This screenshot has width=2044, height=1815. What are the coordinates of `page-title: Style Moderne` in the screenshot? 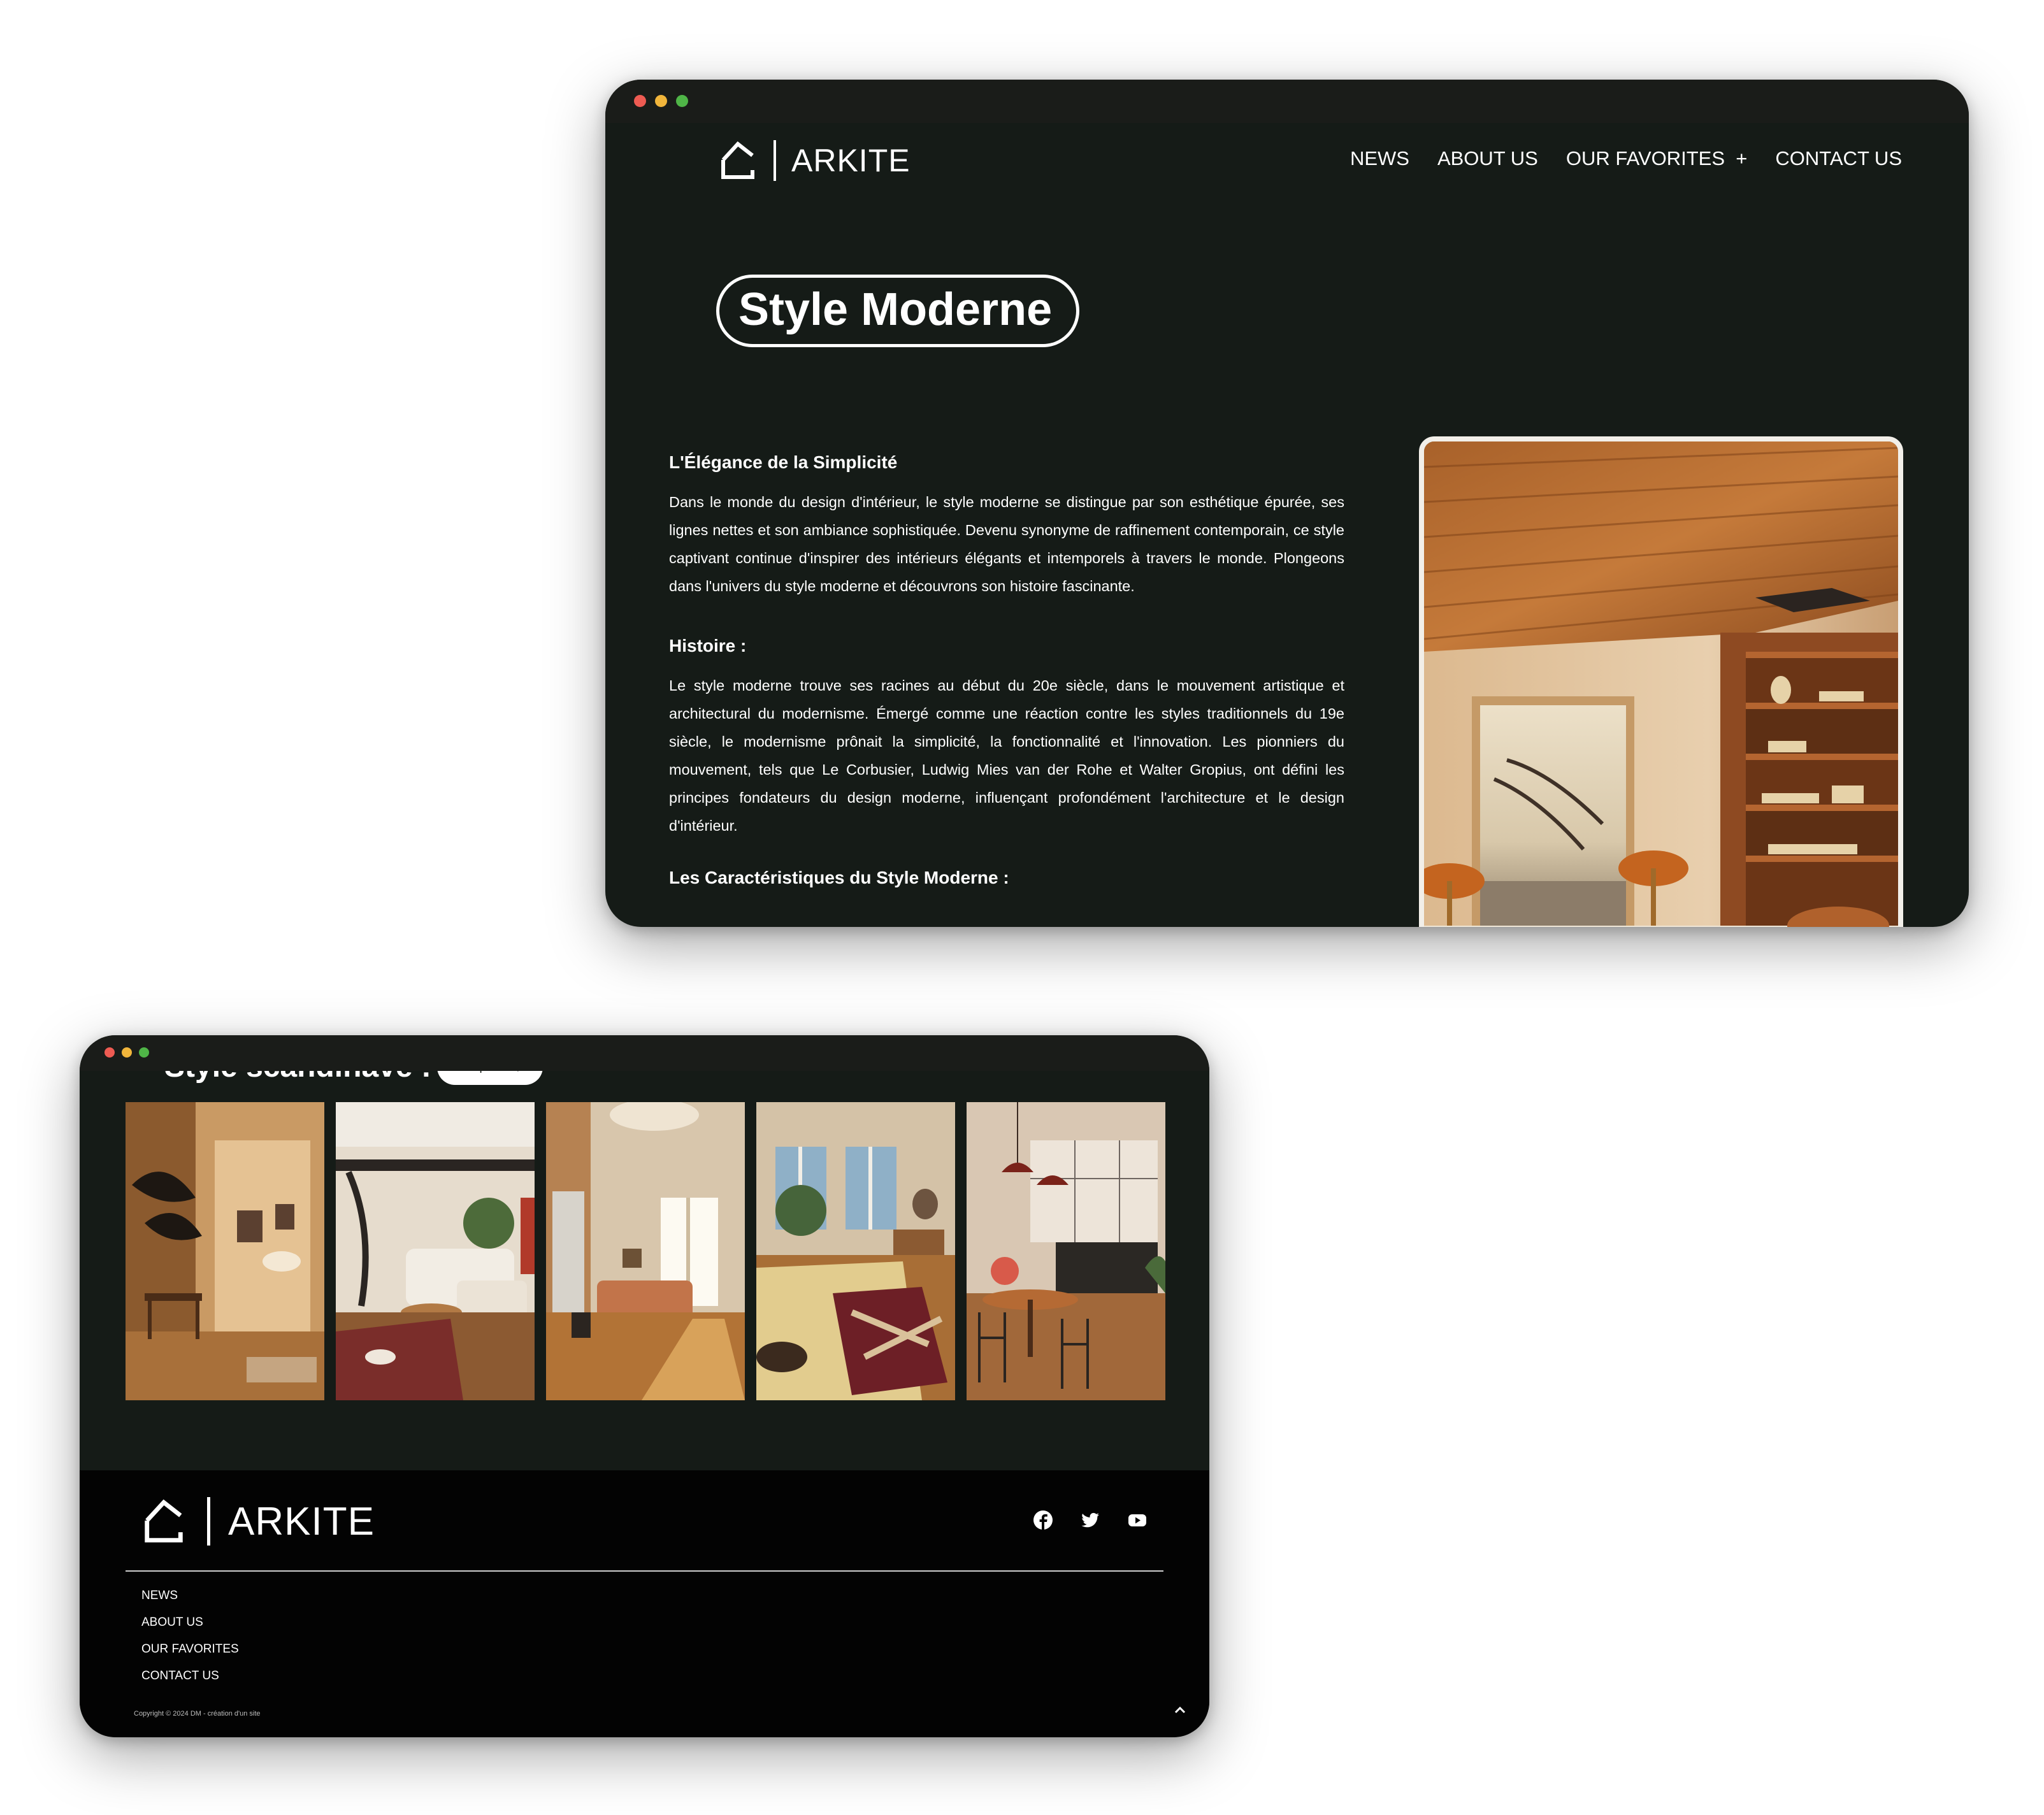 It's located at (898, 311).